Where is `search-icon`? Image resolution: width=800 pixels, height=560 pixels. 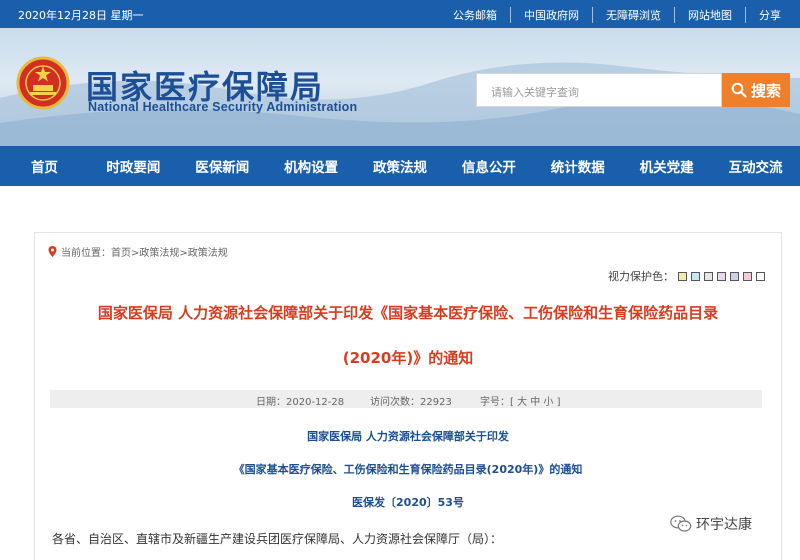
search-icon is located at coordinates (739, 90).